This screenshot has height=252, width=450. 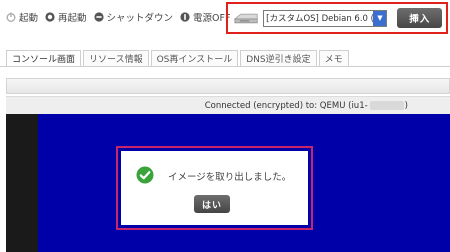 I want to click on tab-divider, so click(x=225, y=66).